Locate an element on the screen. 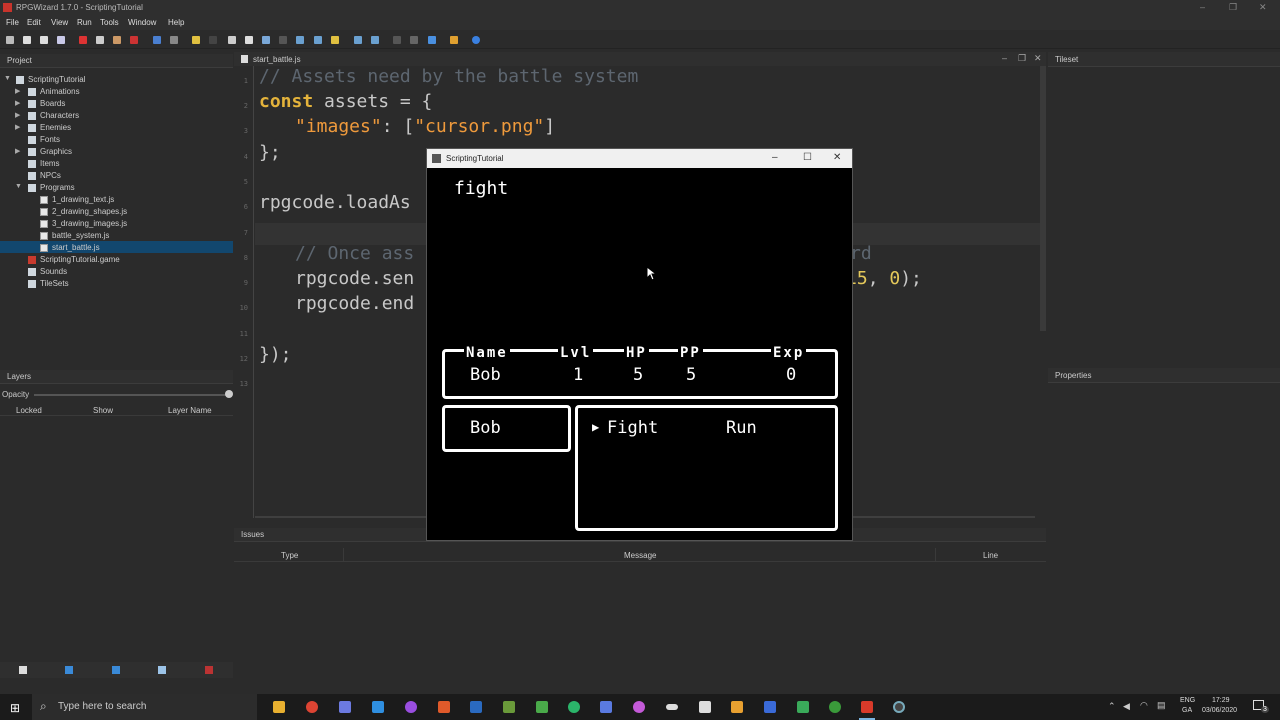  new-icon is located at coordinates (10, 40).